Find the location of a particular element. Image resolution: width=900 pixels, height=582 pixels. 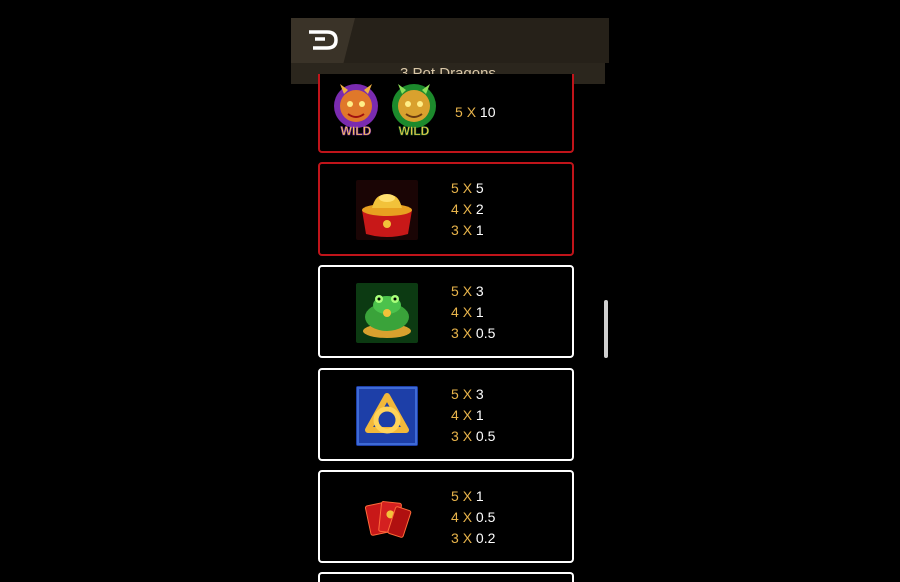

back-button is located at coordinates (323, 40).